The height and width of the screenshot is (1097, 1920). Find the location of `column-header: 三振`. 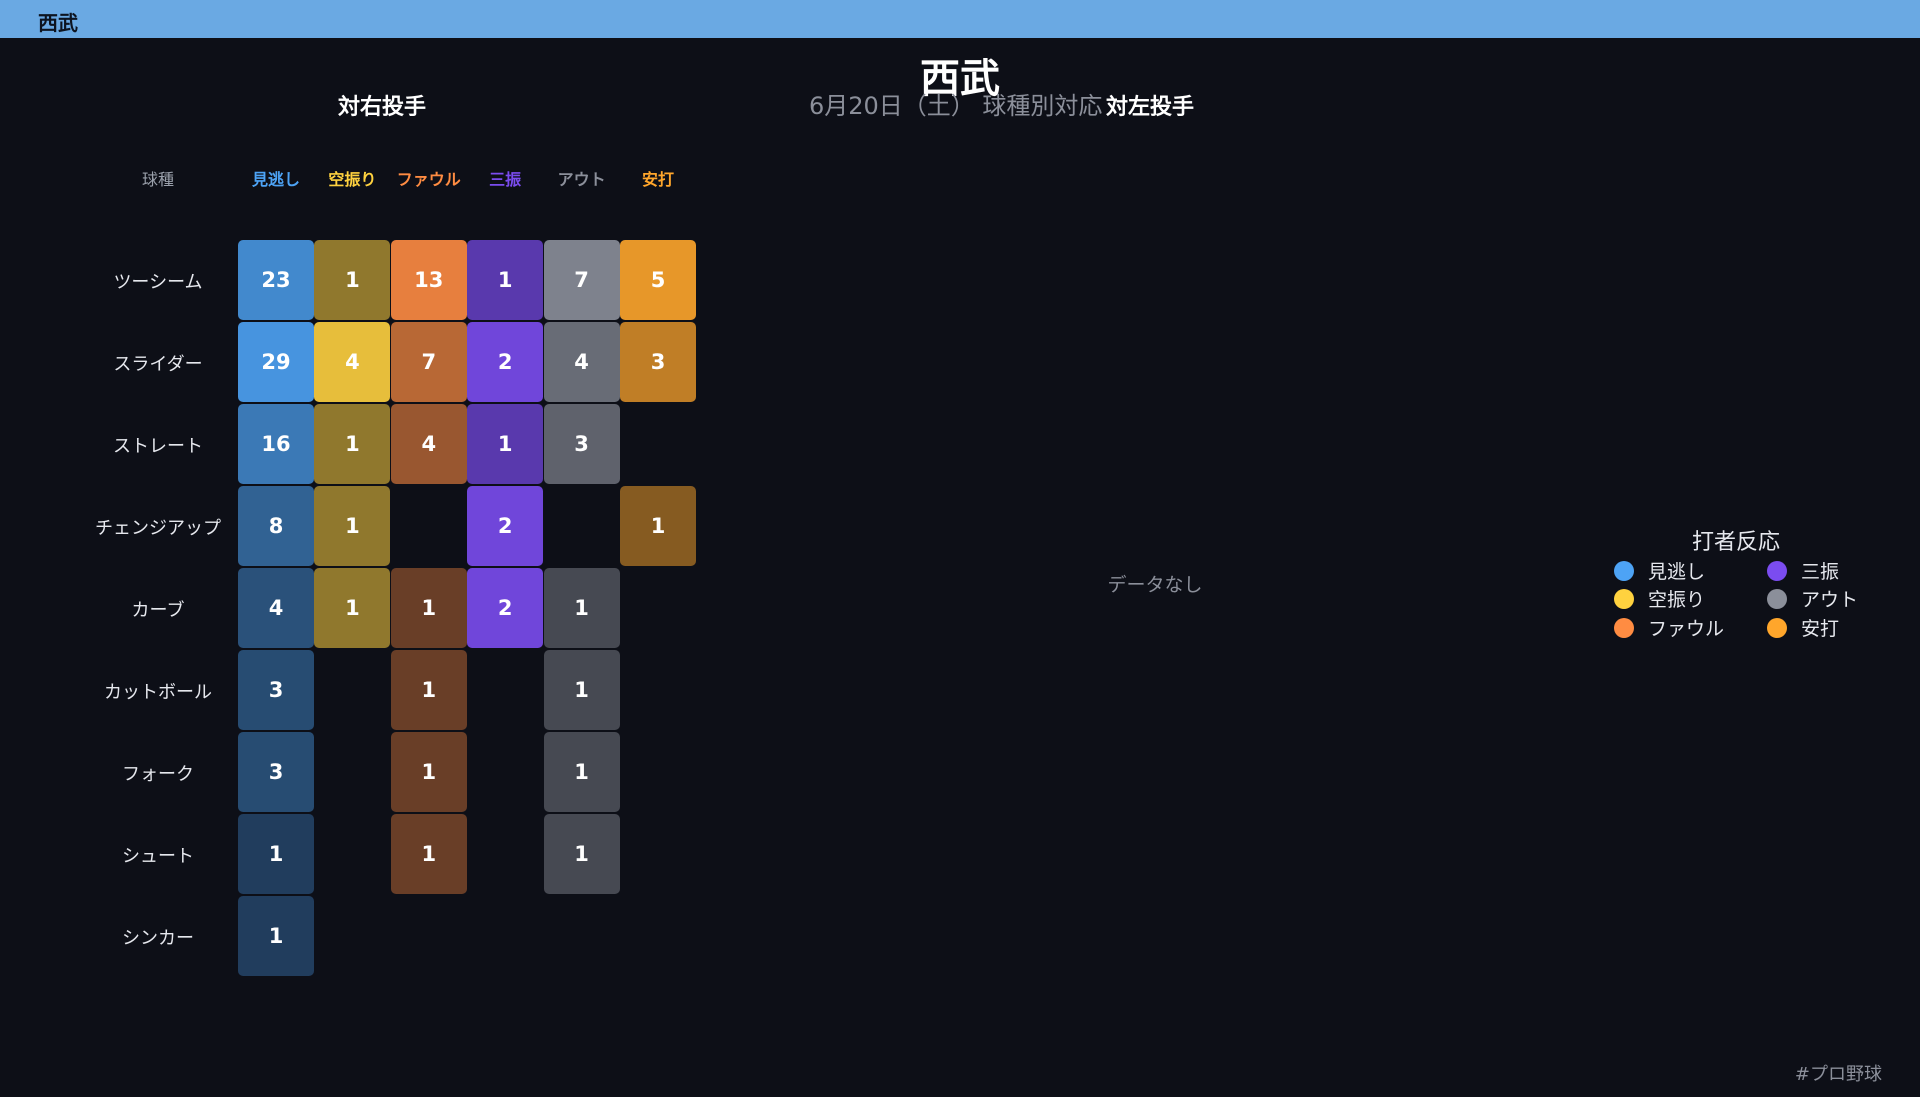

column-header: 三振 is located at coordinates (505, 179).